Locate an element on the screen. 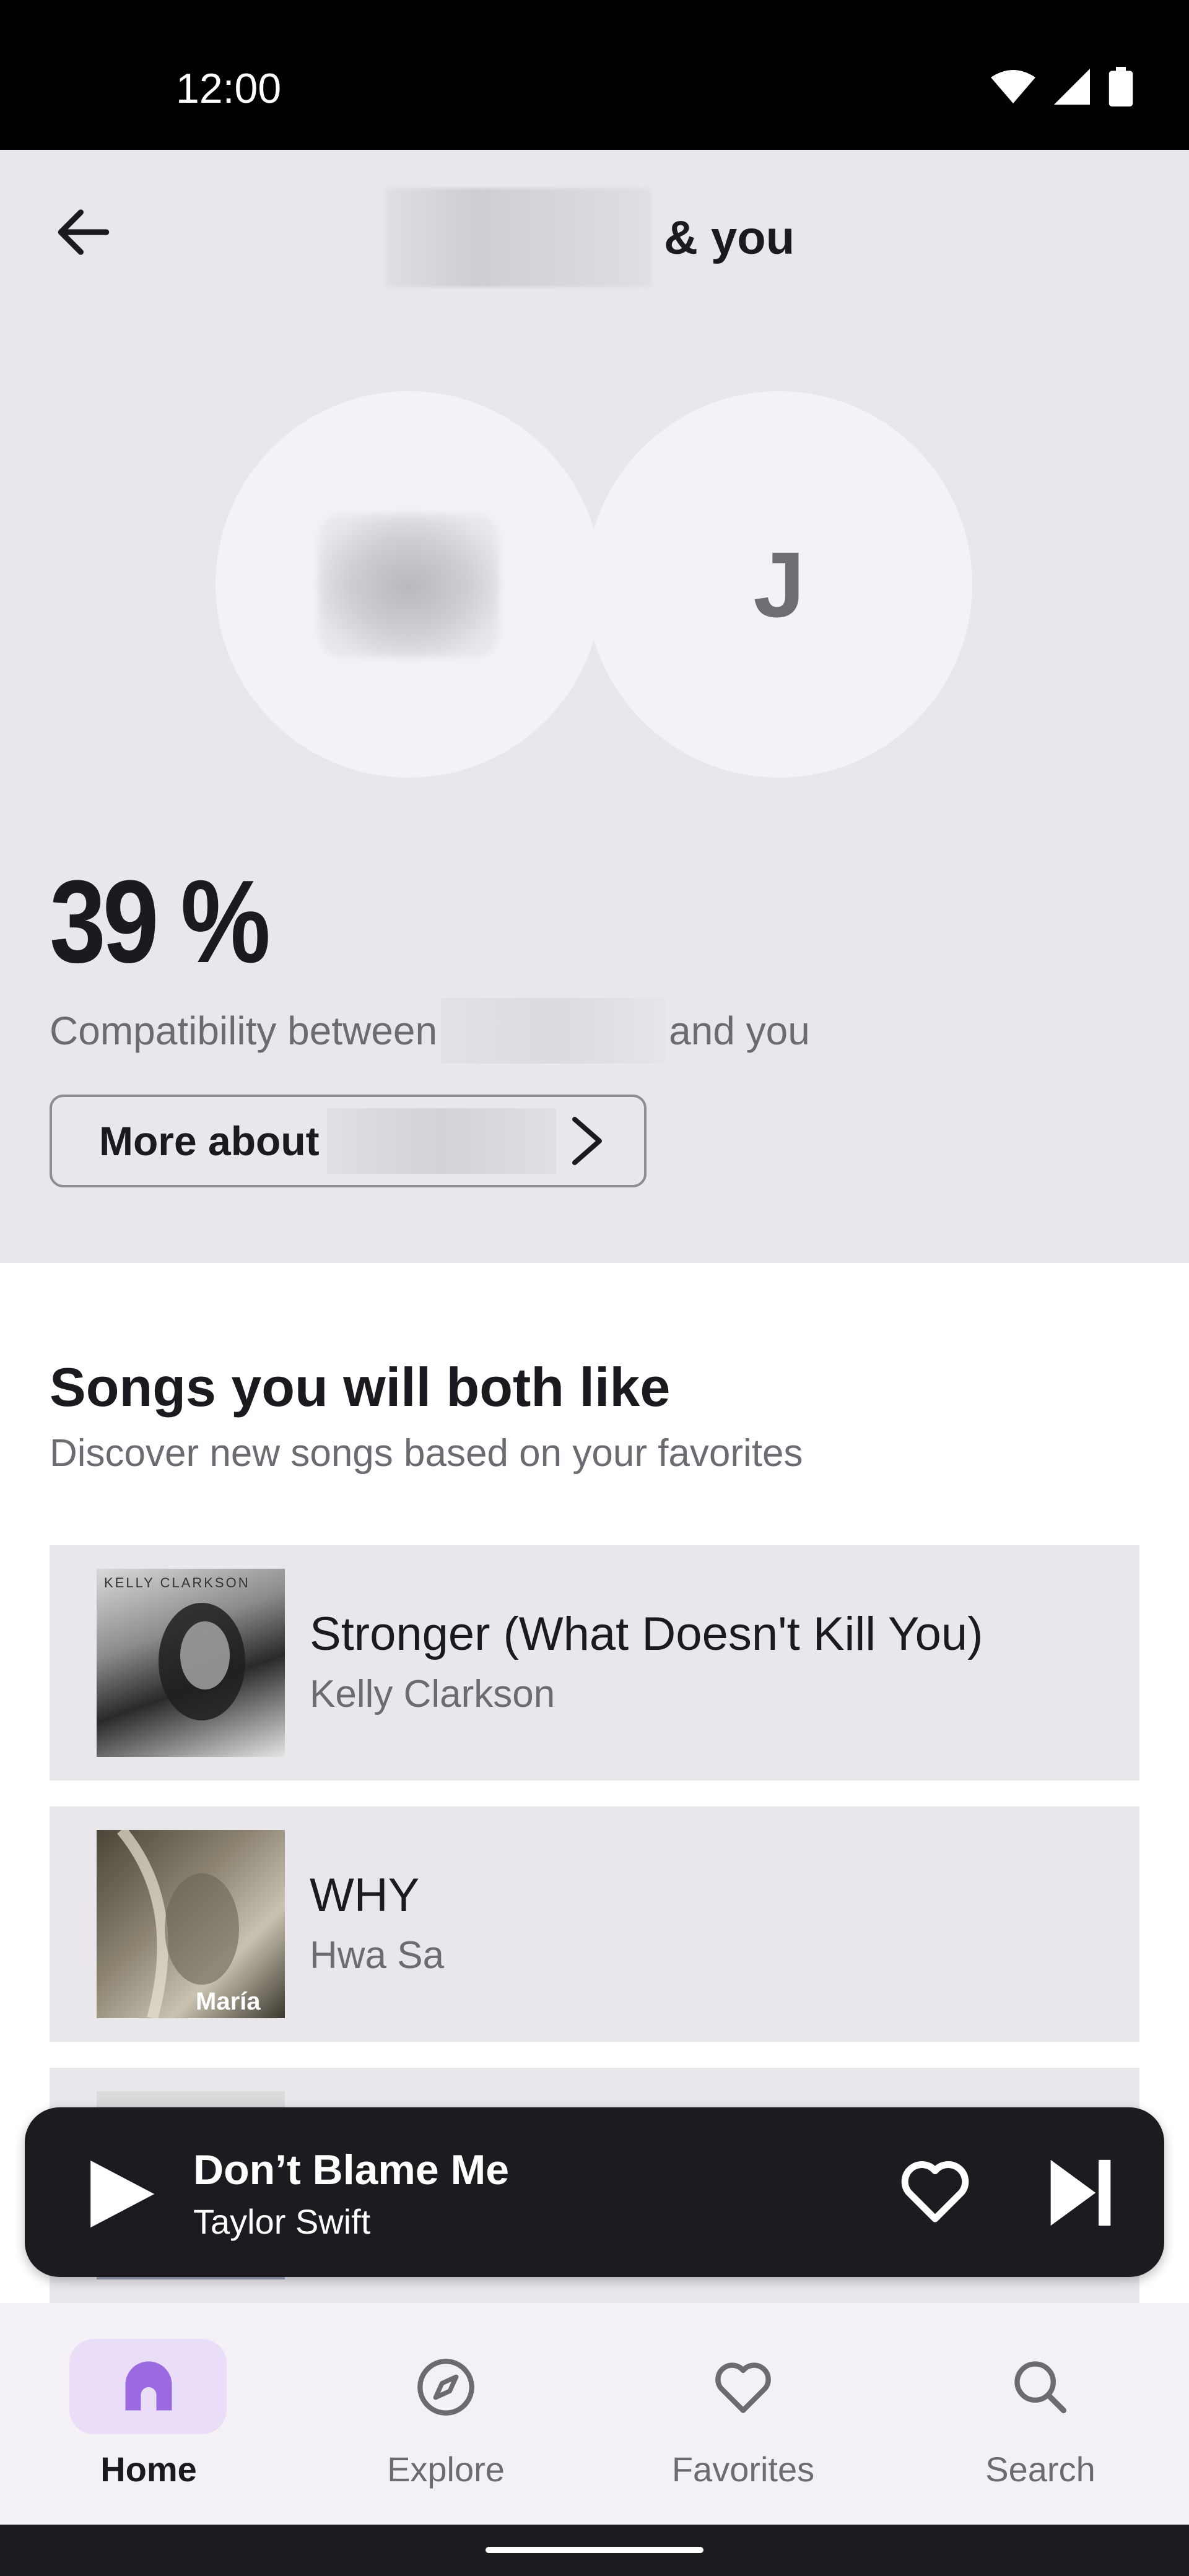 This screenshot has width=1189, height=2576. bottom-navigation: Home Explore Favorites Search is located at coordinates (594, 2414).